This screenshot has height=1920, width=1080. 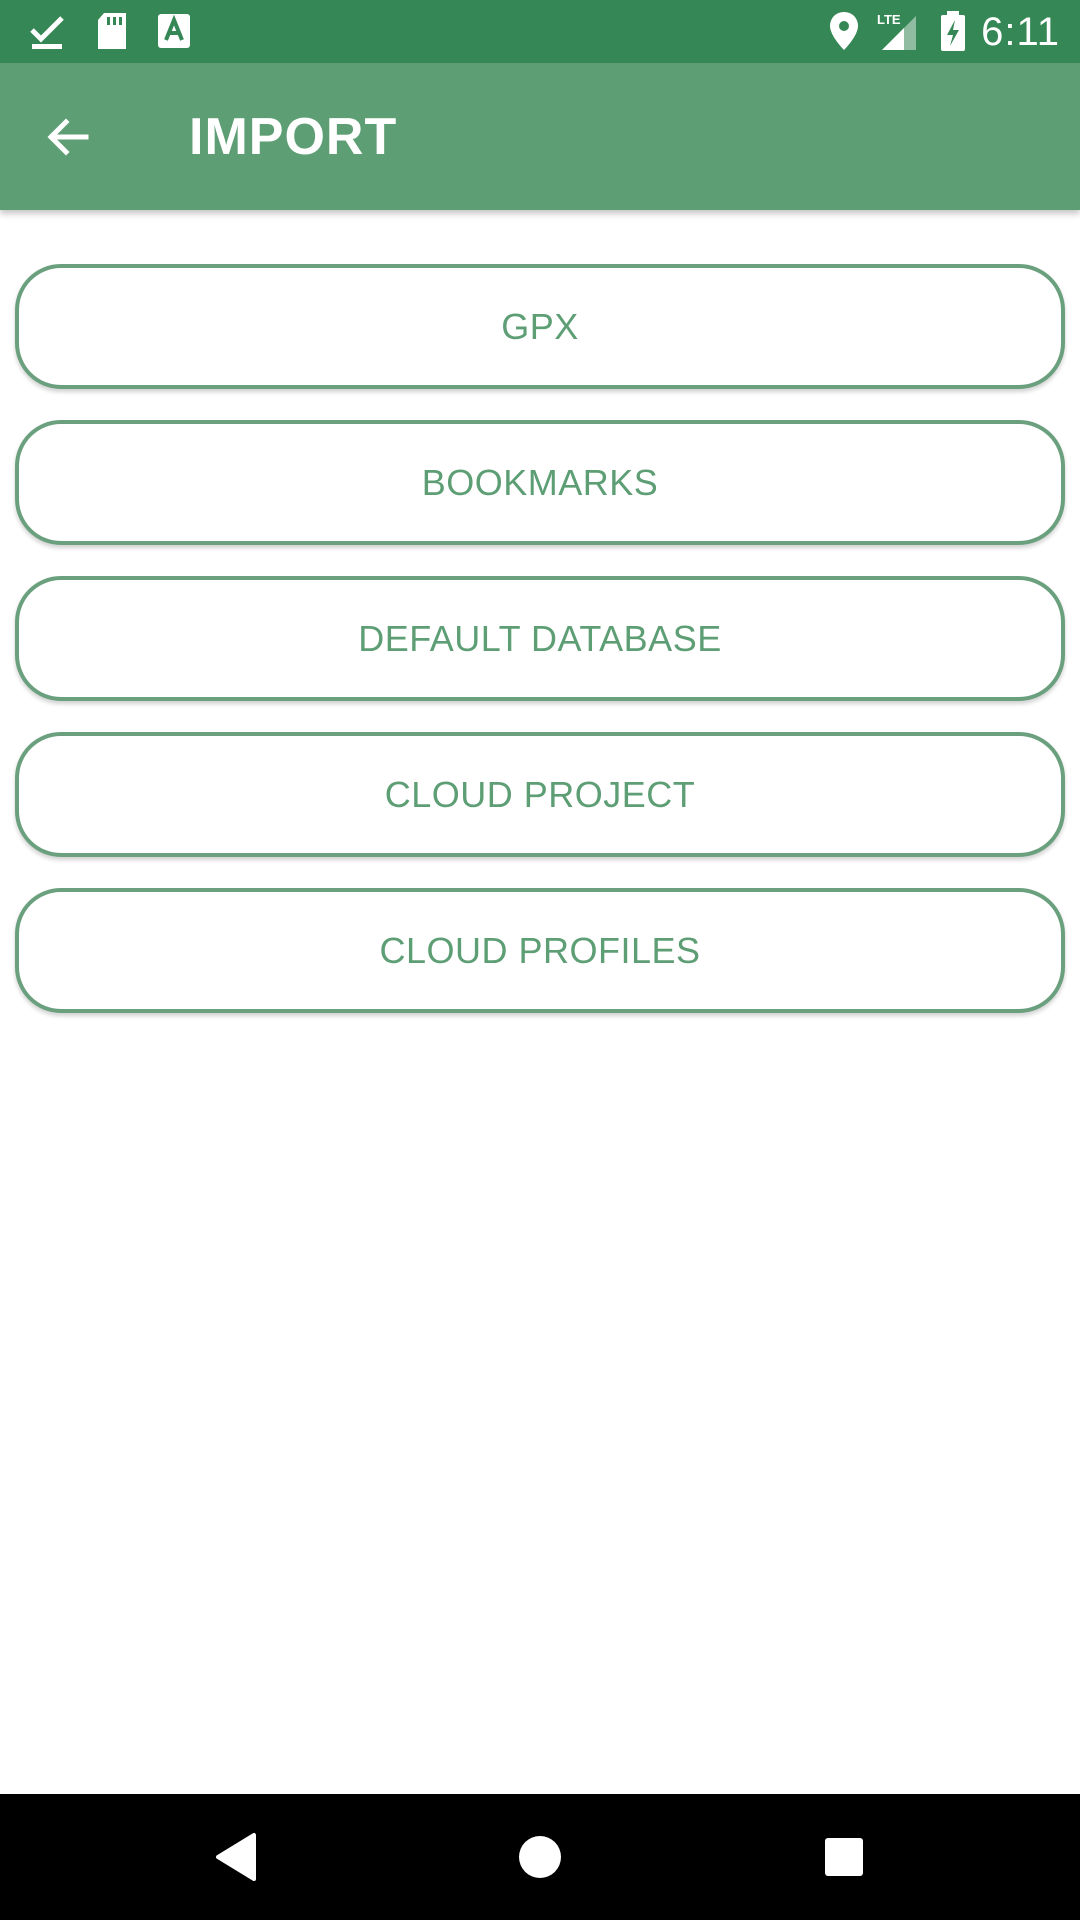 I want to click on status-bar: LTE 6:11, so click(x=540, y=31).